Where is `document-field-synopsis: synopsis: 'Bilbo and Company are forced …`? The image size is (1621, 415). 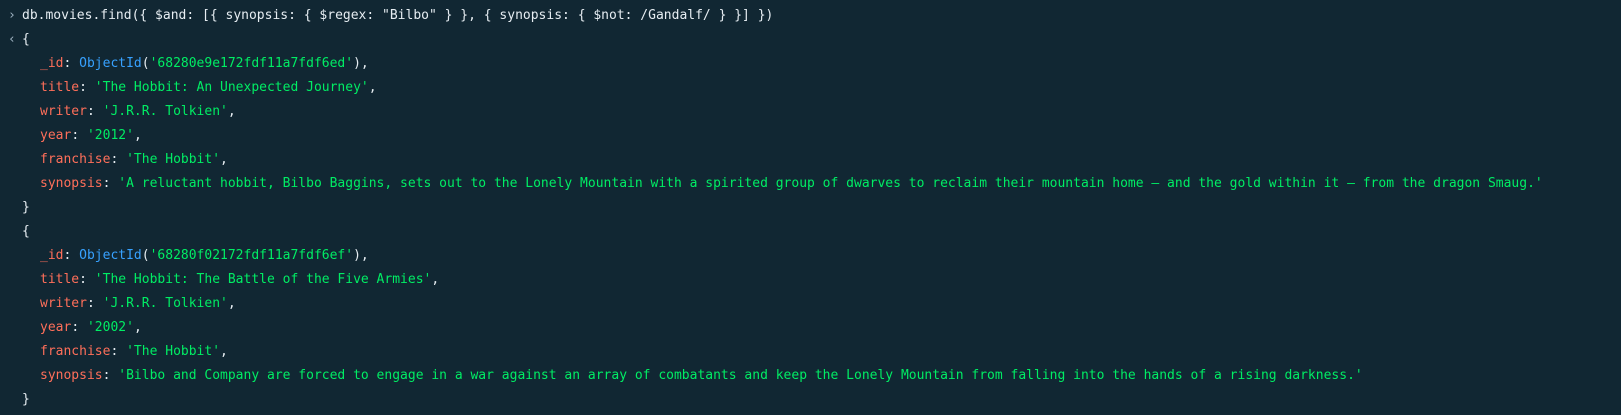
document-field-synopsis: synopsis: 'Bilbo and Company are forced … is located at coordinates (810, 376).